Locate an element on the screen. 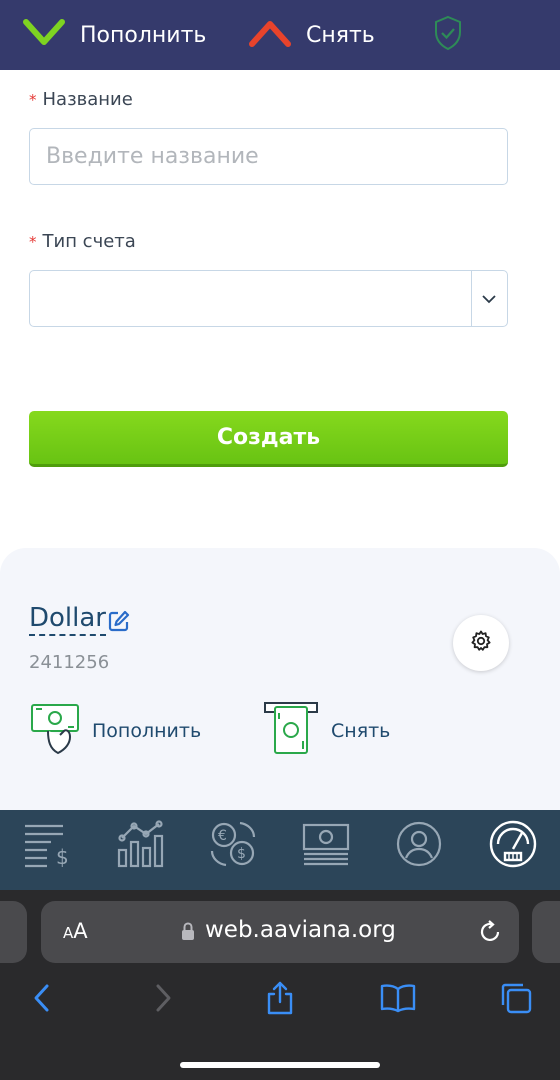 The height and width of the screenshot is (1080, 560). share-icon is located at coordinates (280, 1000).